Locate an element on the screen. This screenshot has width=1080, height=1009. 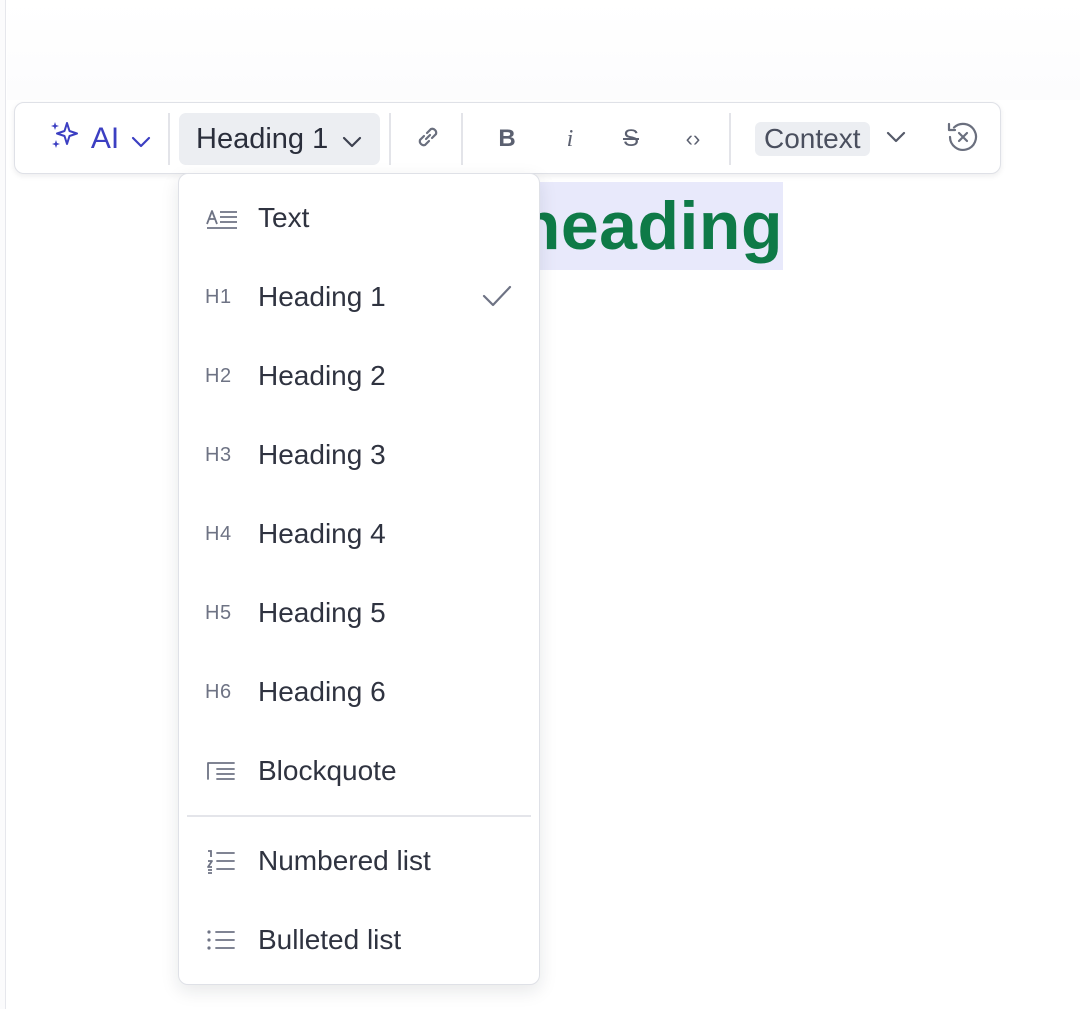
menu-item-label: Heading 4 is located at coordinates (322, 533).